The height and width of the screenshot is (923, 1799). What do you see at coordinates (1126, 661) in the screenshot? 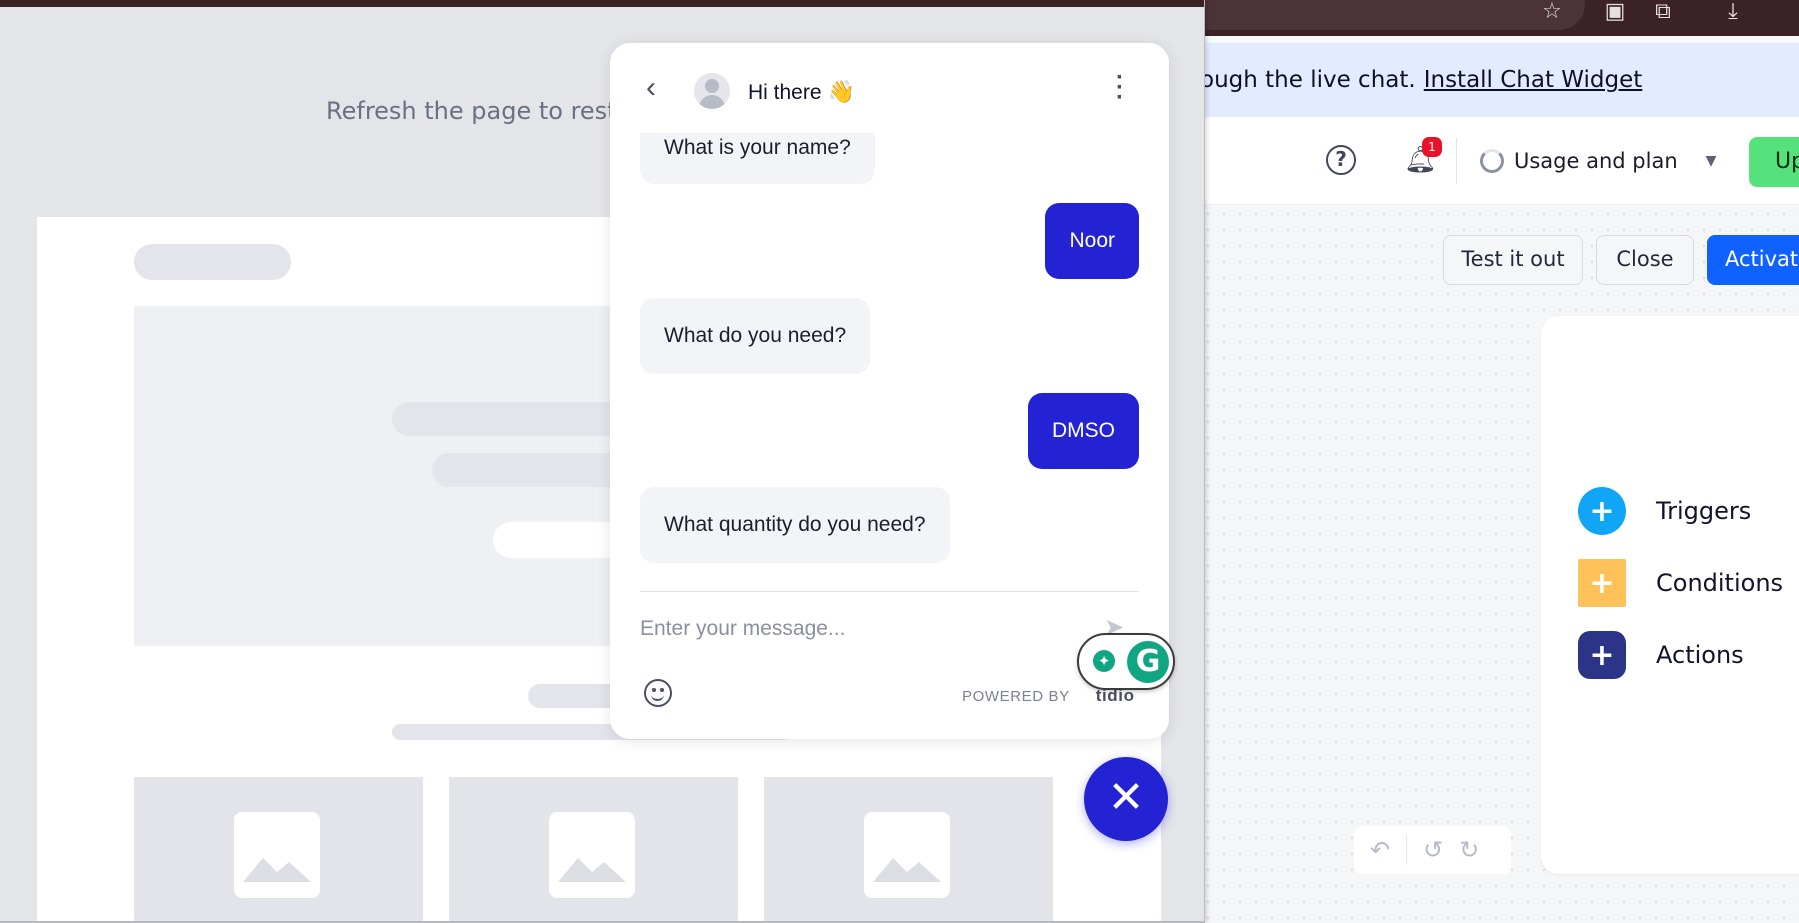
I see `grammarly-widget: ✦ G` at bounding box center [1126, 661].